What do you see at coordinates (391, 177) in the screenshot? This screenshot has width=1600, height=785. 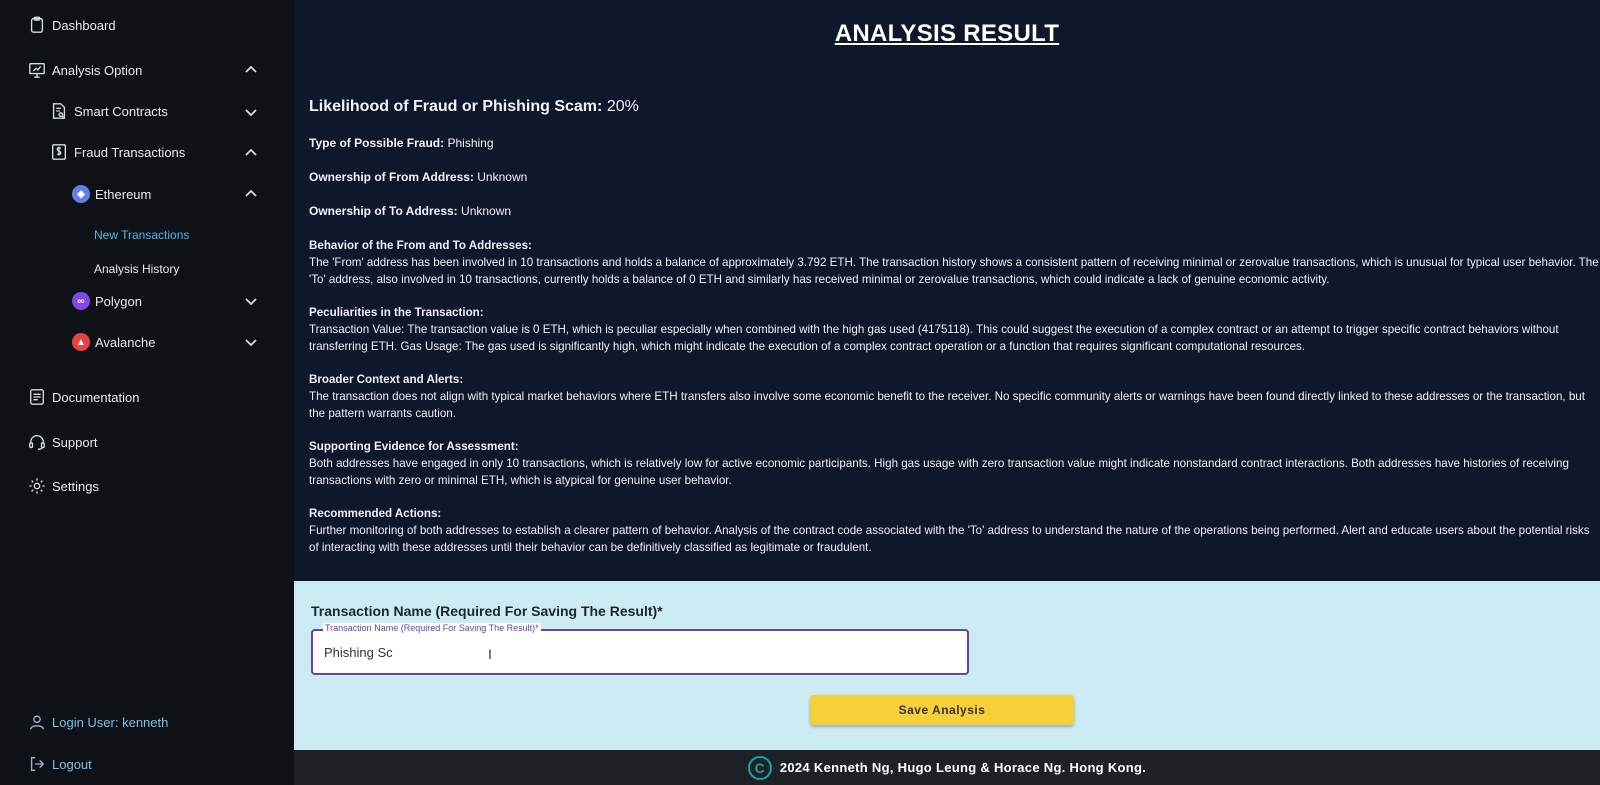 I see `from-owner-label: Ownership of From Address:` at bounding box center [391, 177].